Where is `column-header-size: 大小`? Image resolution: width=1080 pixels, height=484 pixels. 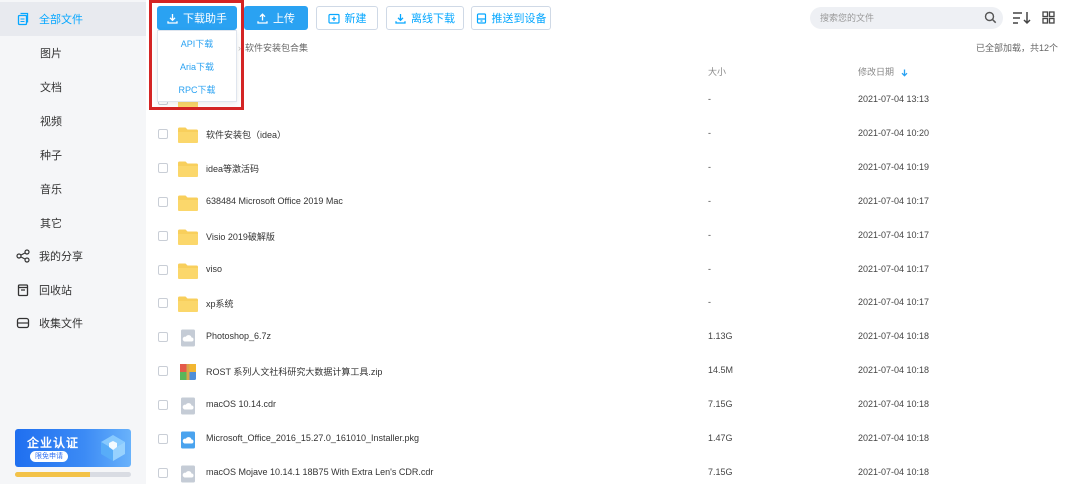
column-header-size: 大小 is located at coordinates (717, 71).